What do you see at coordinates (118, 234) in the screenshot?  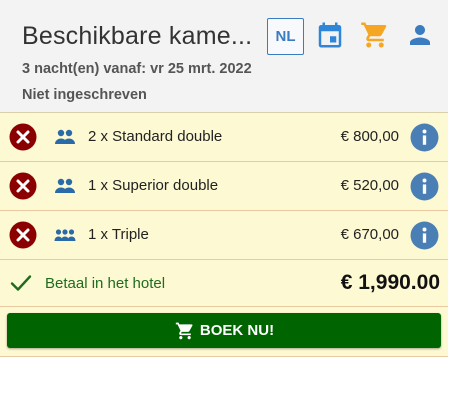 I see `room-label: 1 x Triple` at bounding box center [118, 234].